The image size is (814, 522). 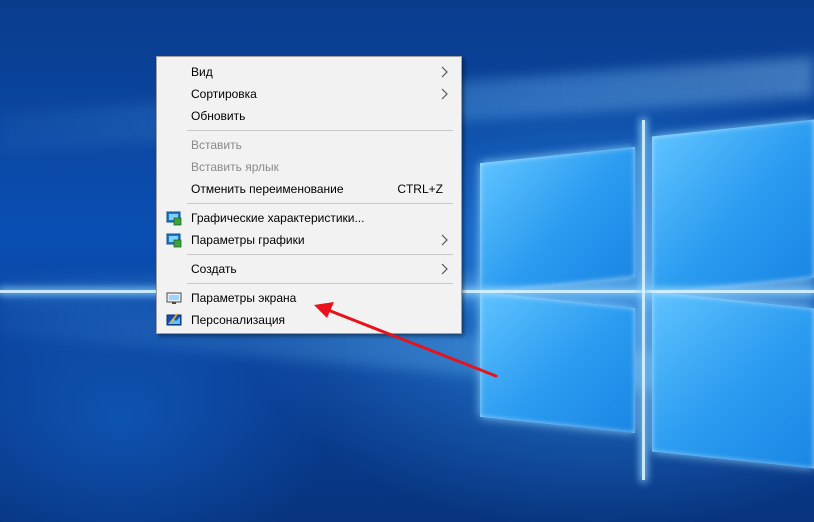 I want to click on menu-item-new: Создать, so click(x=309, y=269).